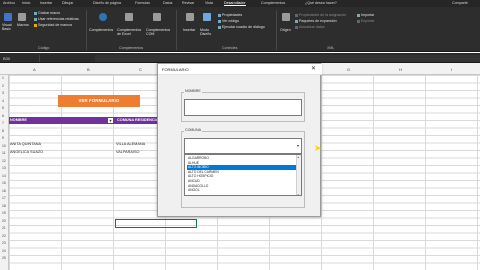  What do you see at coordinates (358, 21) in the screenshot?
I see `export-icon` at bounding box center [358, 21].